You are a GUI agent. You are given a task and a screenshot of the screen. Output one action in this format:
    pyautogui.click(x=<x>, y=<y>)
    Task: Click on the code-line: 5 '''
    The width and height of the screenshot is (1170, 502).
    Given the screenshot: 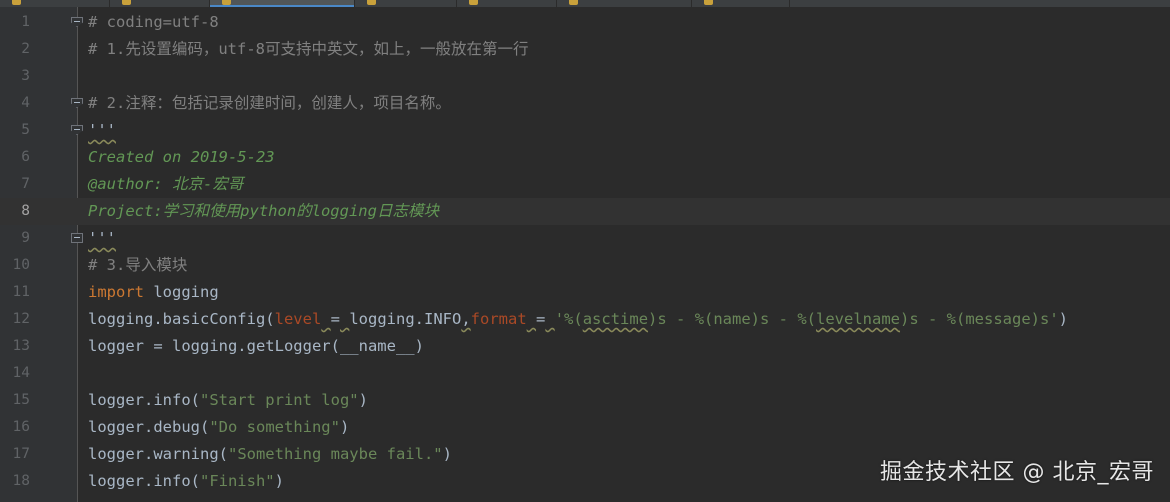 What is the action you would take?
    pyautogui.click(x=585, y=130)
    